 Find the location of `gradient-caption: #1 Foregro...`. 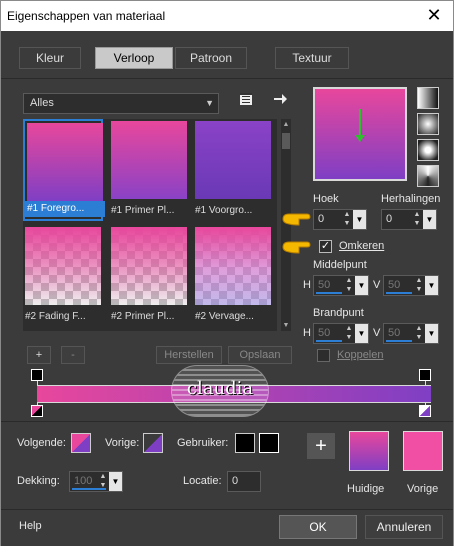

gradient-caption: #1 Foregro... is located at coordinates (65, 209).